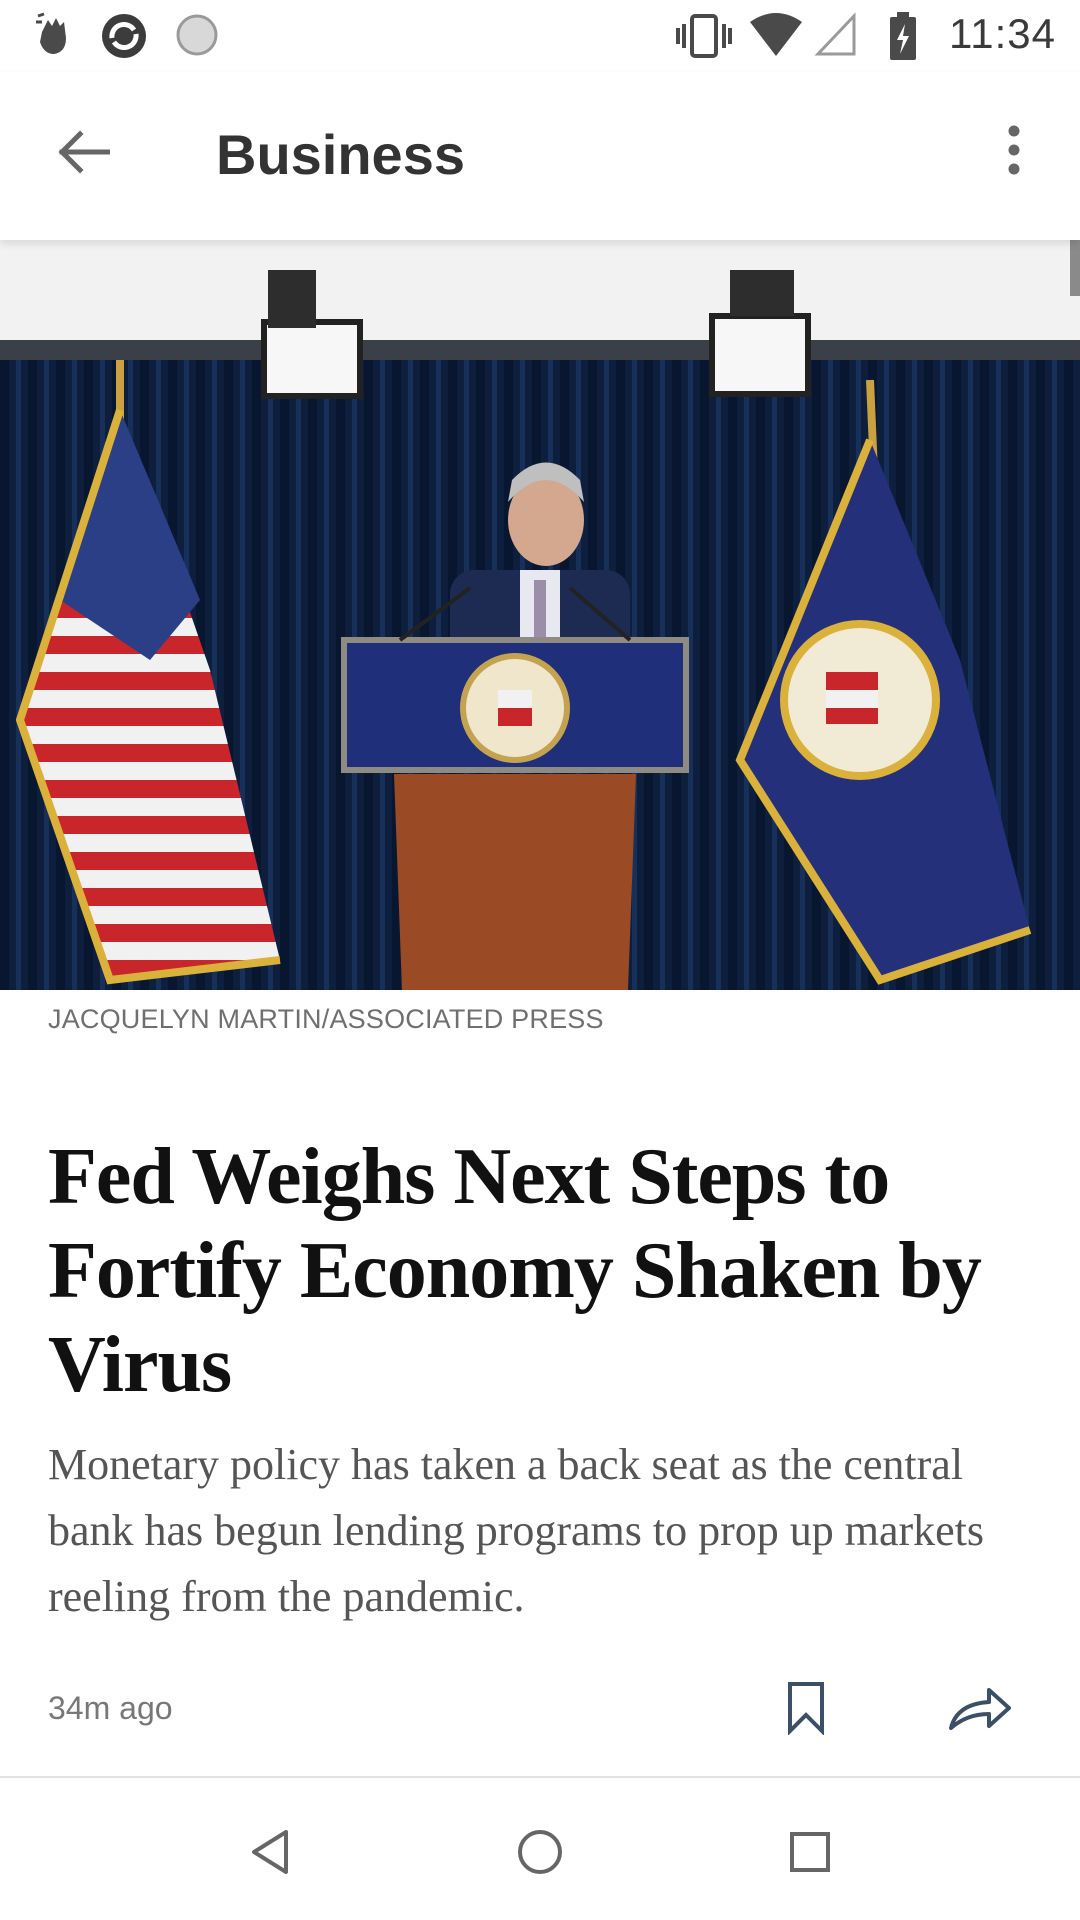 This screenshot has height=1920, width=1080. I want to click on article-meta-row: 34m ago, so click(540, 1710).